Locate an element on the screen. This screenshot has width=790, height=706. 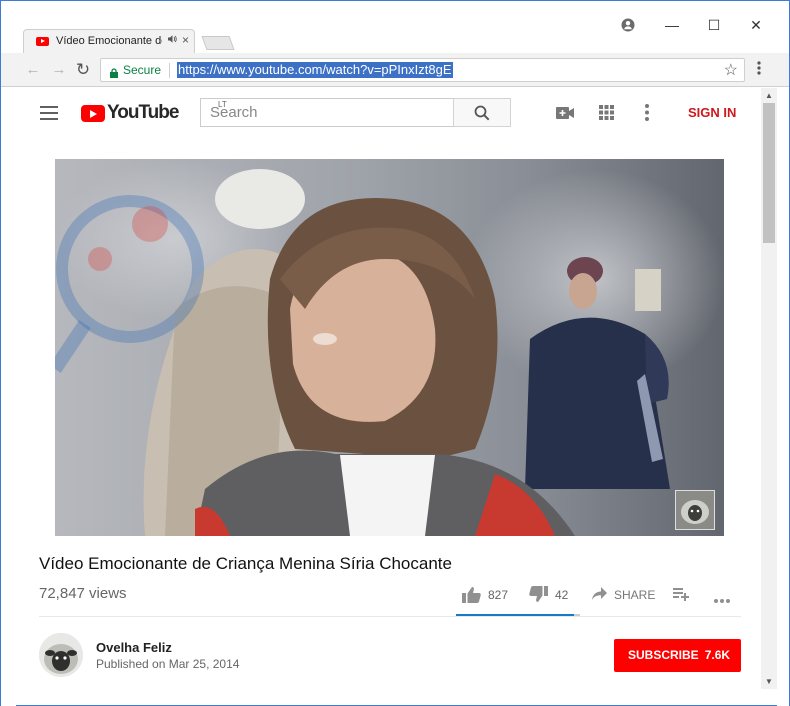
subscribe-button: SUBSCRIBE 7.6K is located at coordinates (677, 655).